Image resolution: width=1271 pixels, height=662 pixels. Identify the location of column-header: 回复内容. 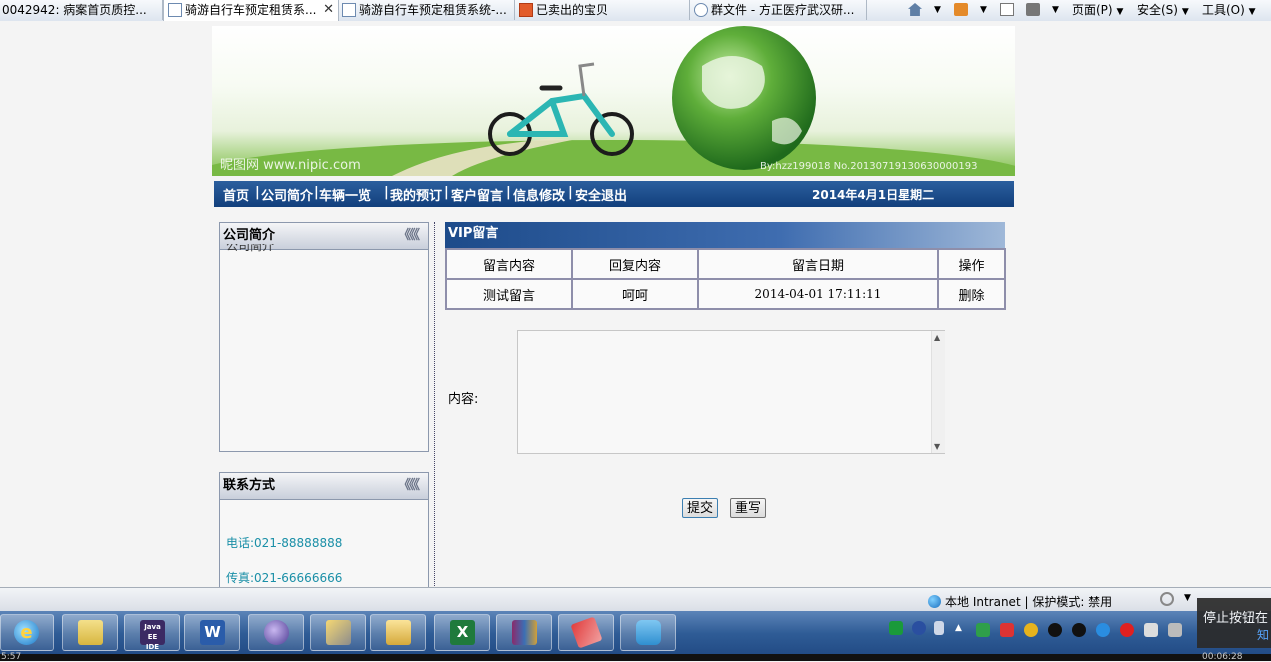
(635, 264).